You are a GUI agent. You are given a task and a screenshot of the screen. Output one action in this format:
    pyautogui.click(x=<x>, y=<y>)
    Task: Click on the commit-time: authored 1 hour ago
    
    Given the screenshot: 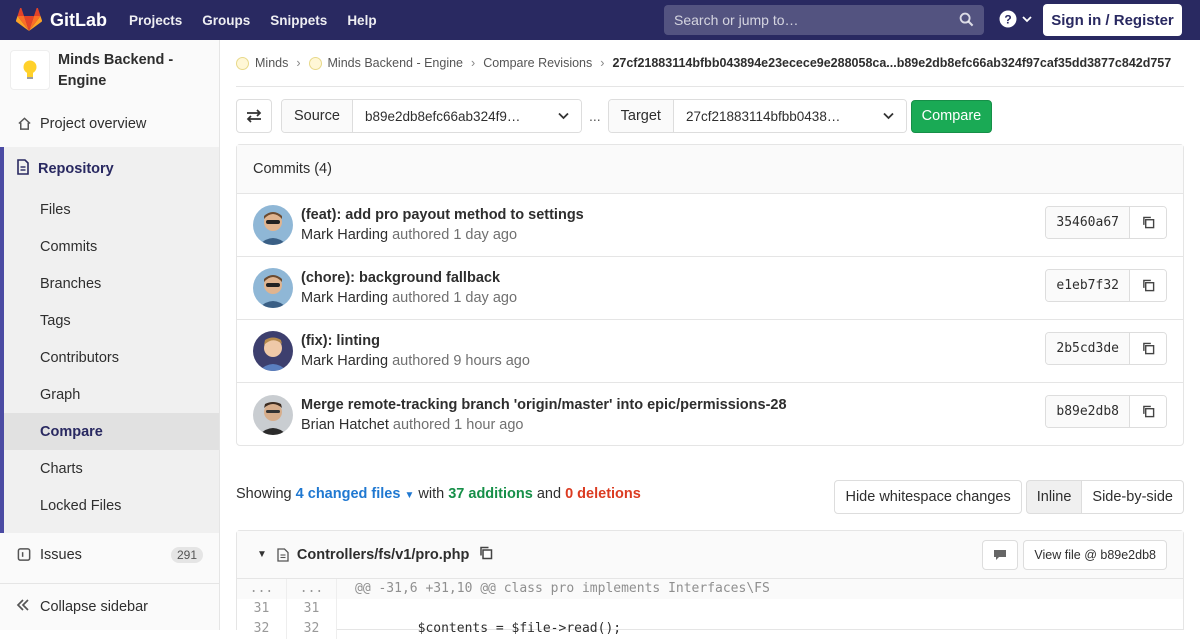 What is the action you would take?
    pyautogui.click(x=458, y=424)
    